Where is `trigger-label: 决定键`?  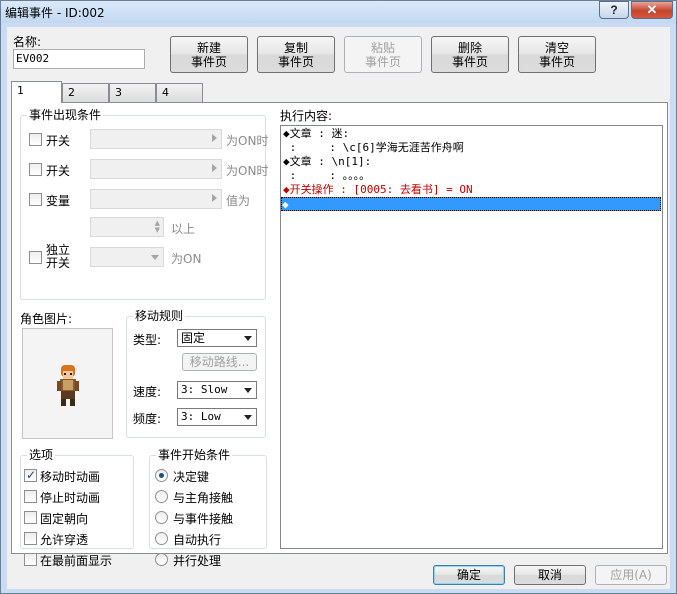
trigger-label: 决定键 is located at coordinates (191, 477).